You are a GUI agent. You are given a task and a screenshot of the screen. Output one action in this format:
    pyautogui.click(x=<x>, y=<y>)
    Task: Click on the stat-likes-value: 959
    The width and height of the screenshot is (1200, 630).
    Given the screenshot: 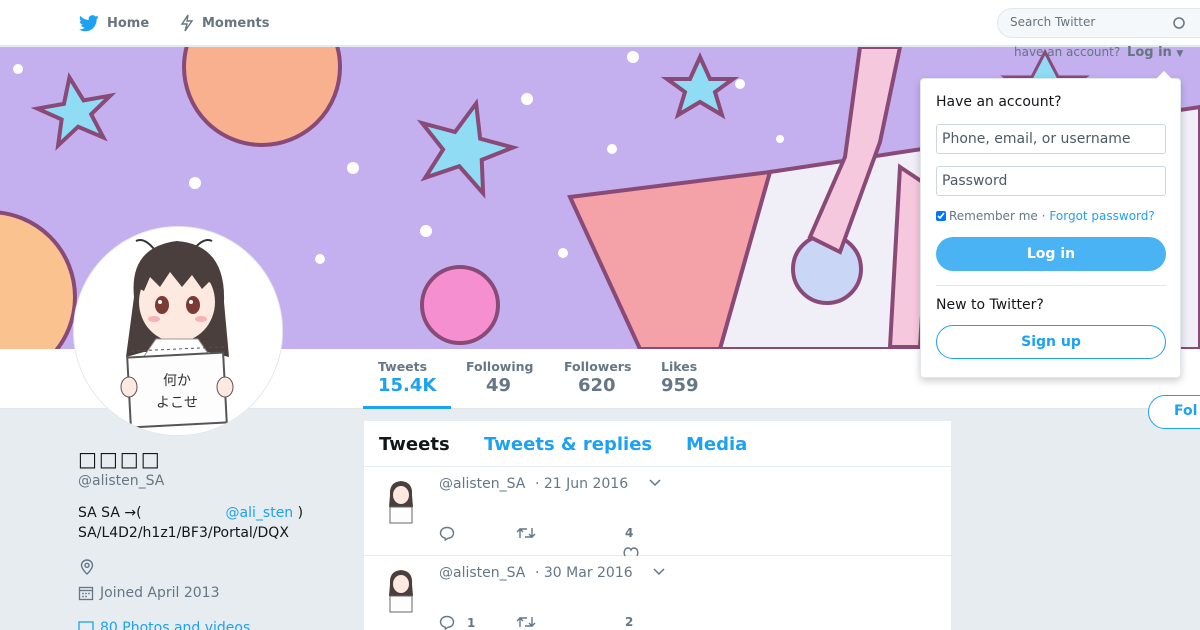 What is the action you would take?
    pyautogui.click(x=680, y=385)
    